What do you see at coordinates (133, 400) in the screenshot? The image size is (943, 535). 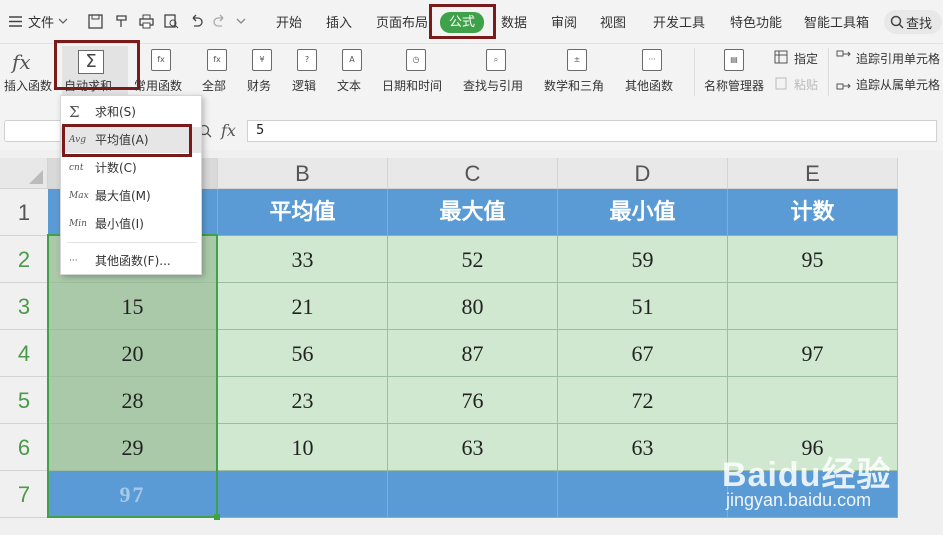 I see `cell-a5: 28` at bounding box center [133, 400].